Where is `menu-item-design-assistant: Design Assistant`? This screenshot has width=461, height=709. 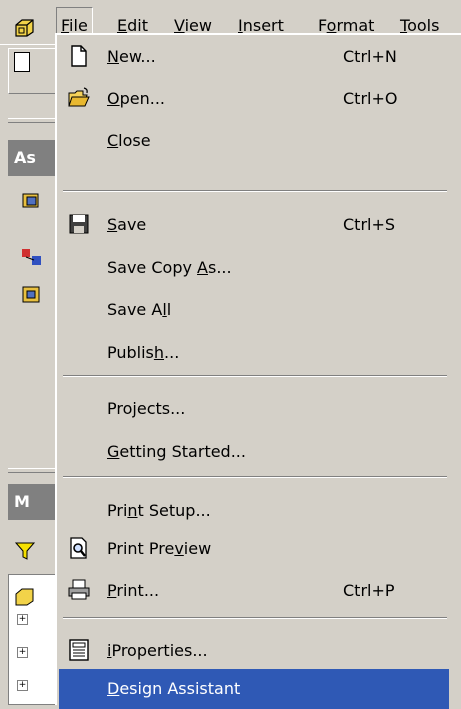
menu-item-design-assistant: Design Assistant is located at coordinates (254, 689).